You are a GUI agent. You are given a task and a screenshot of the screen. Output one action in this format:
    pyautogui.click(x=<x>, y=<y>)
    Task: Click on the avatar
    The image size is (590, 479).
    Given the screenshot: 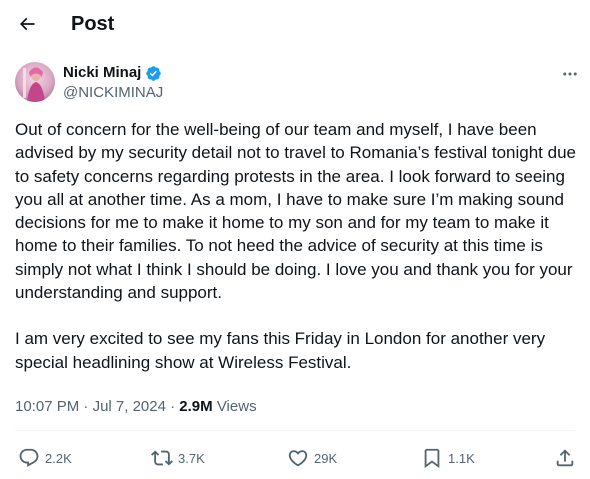 What is the action you would take?
    pyautogui.click(x=35, y=82)
    